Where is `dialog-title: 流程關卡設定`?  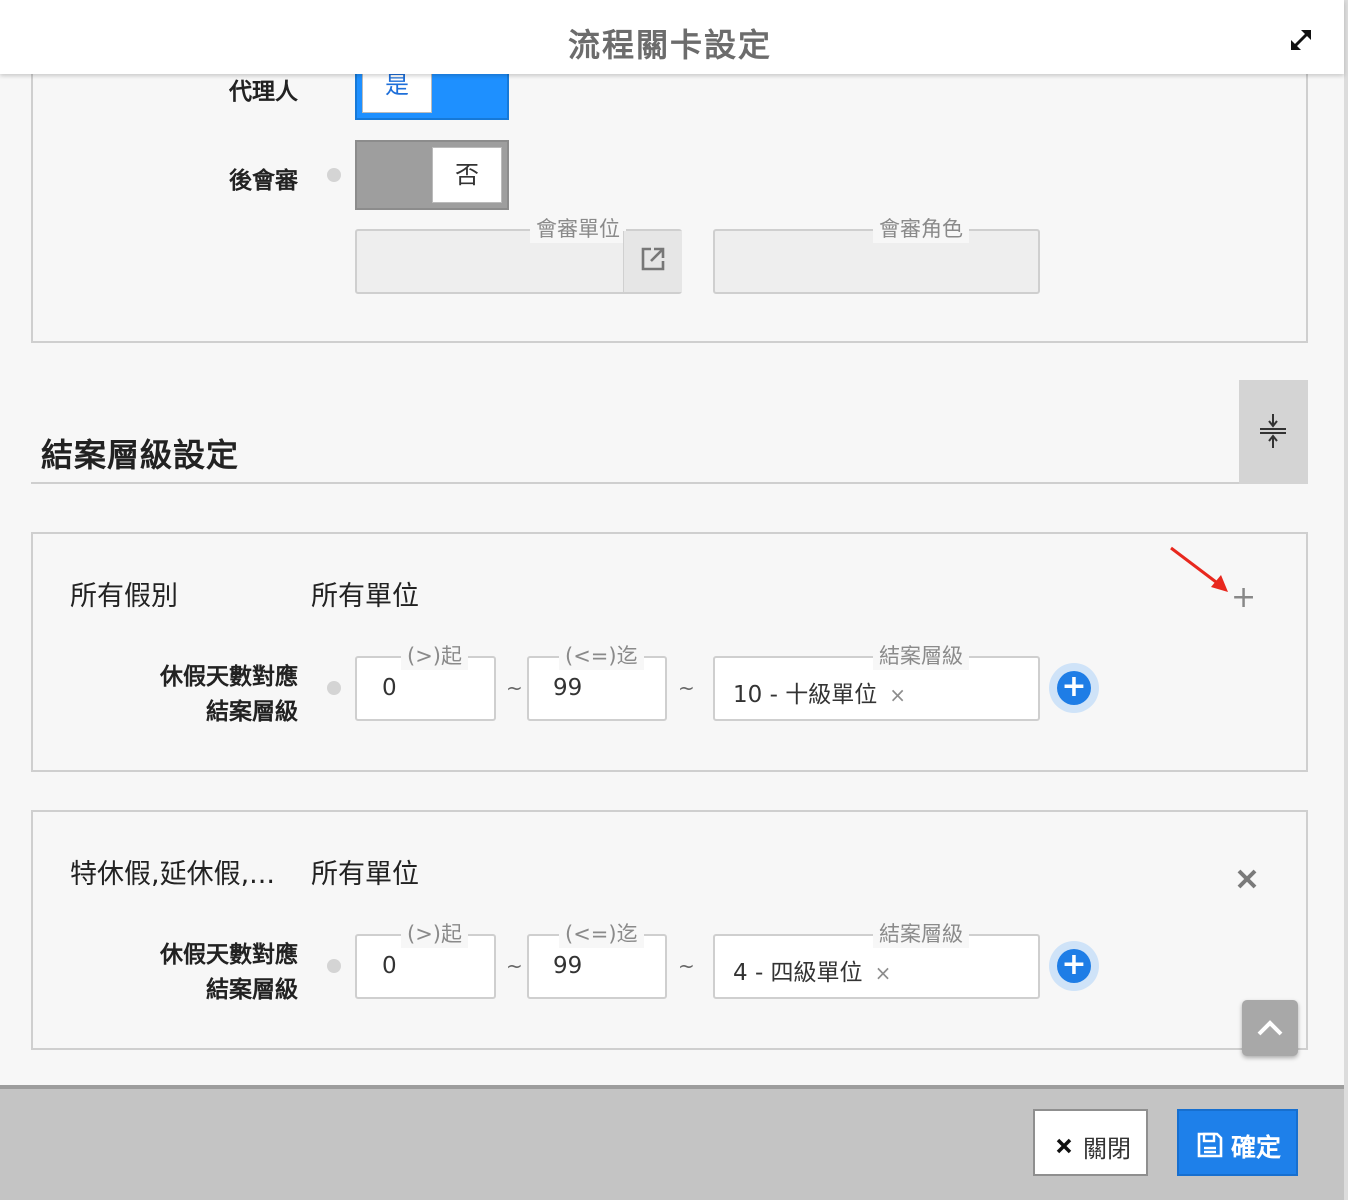 dialog-title: 流程關卡設定 is located at coordinates (669, 45).